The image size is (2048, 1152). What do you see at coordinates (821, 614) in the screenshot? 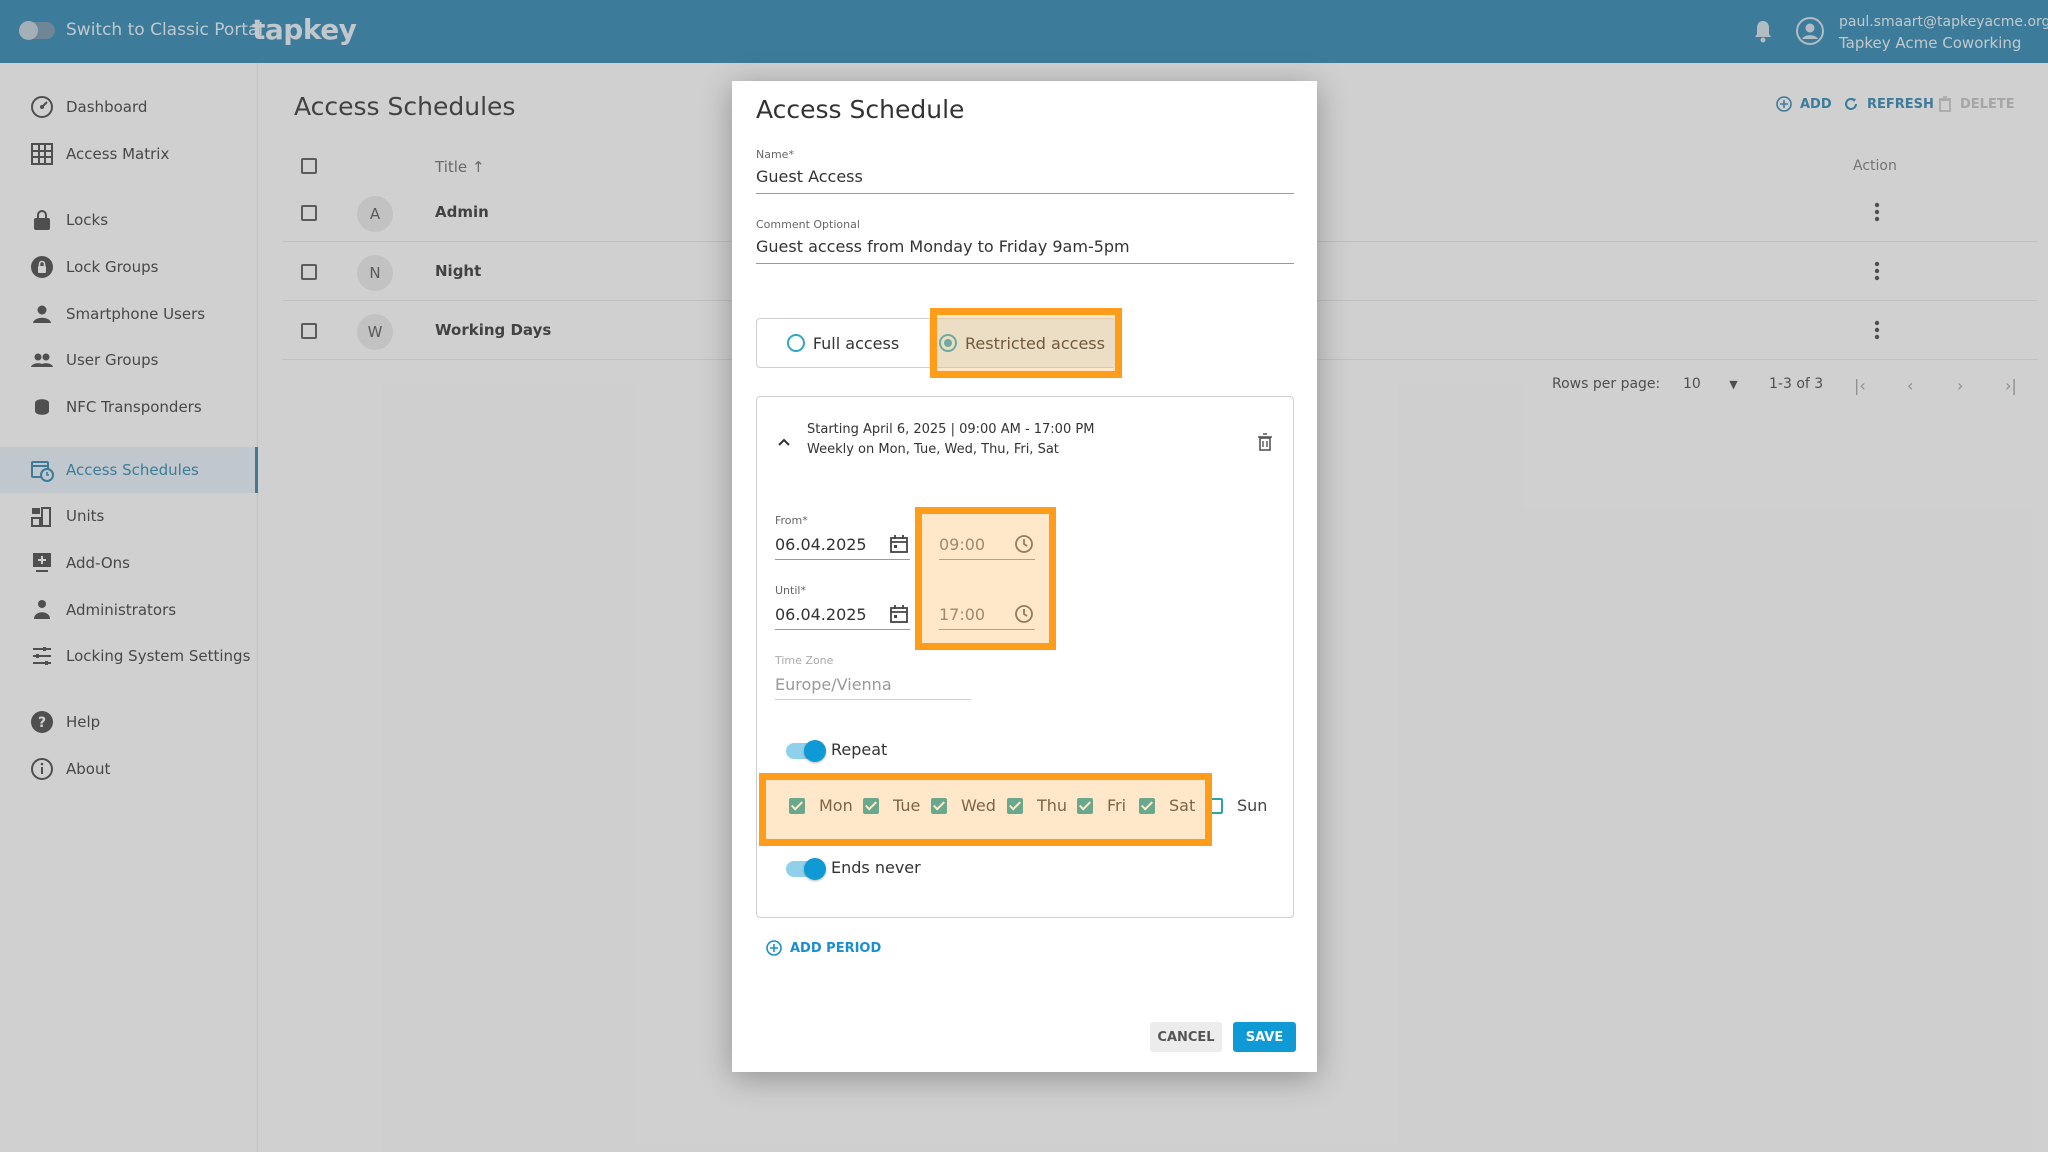
I see `until-date-field: 06.04.2025` at bounding box center [821, 614].